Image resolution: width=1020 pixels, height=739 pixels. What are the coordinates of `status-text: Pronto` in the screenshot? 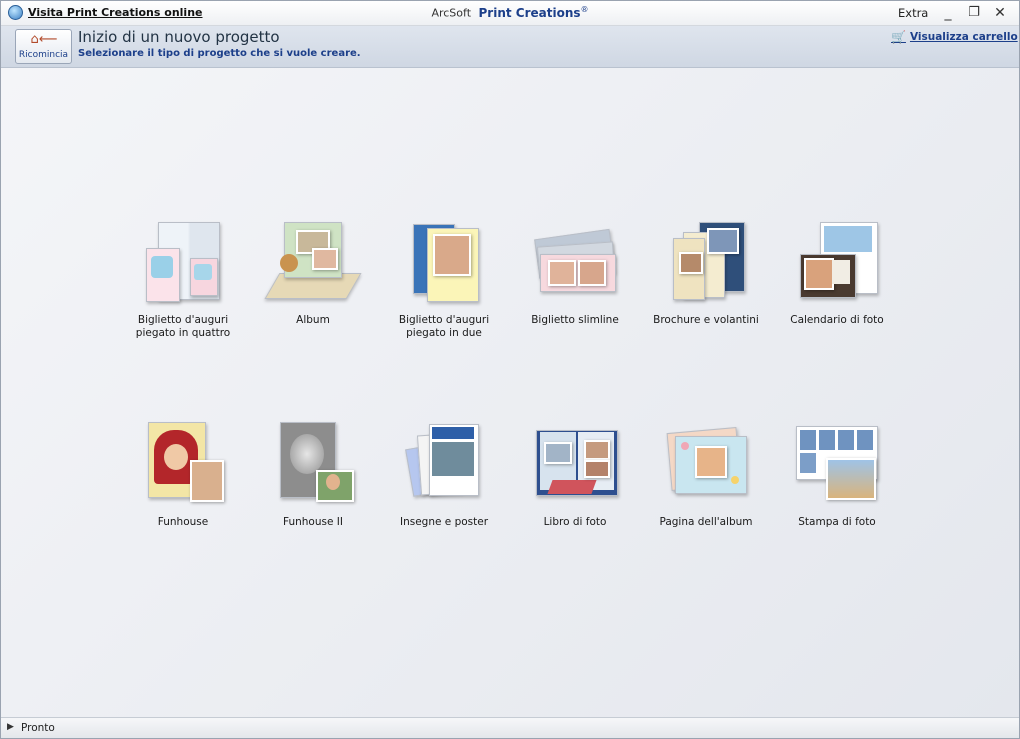 It's located at (38, 728).